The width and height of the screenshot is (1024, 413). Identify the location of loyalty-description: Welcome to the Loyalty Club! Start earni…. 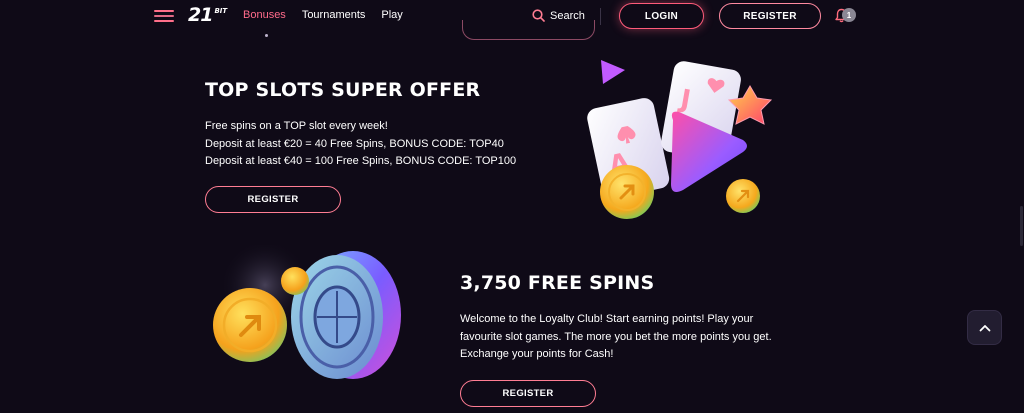
(645, 337).